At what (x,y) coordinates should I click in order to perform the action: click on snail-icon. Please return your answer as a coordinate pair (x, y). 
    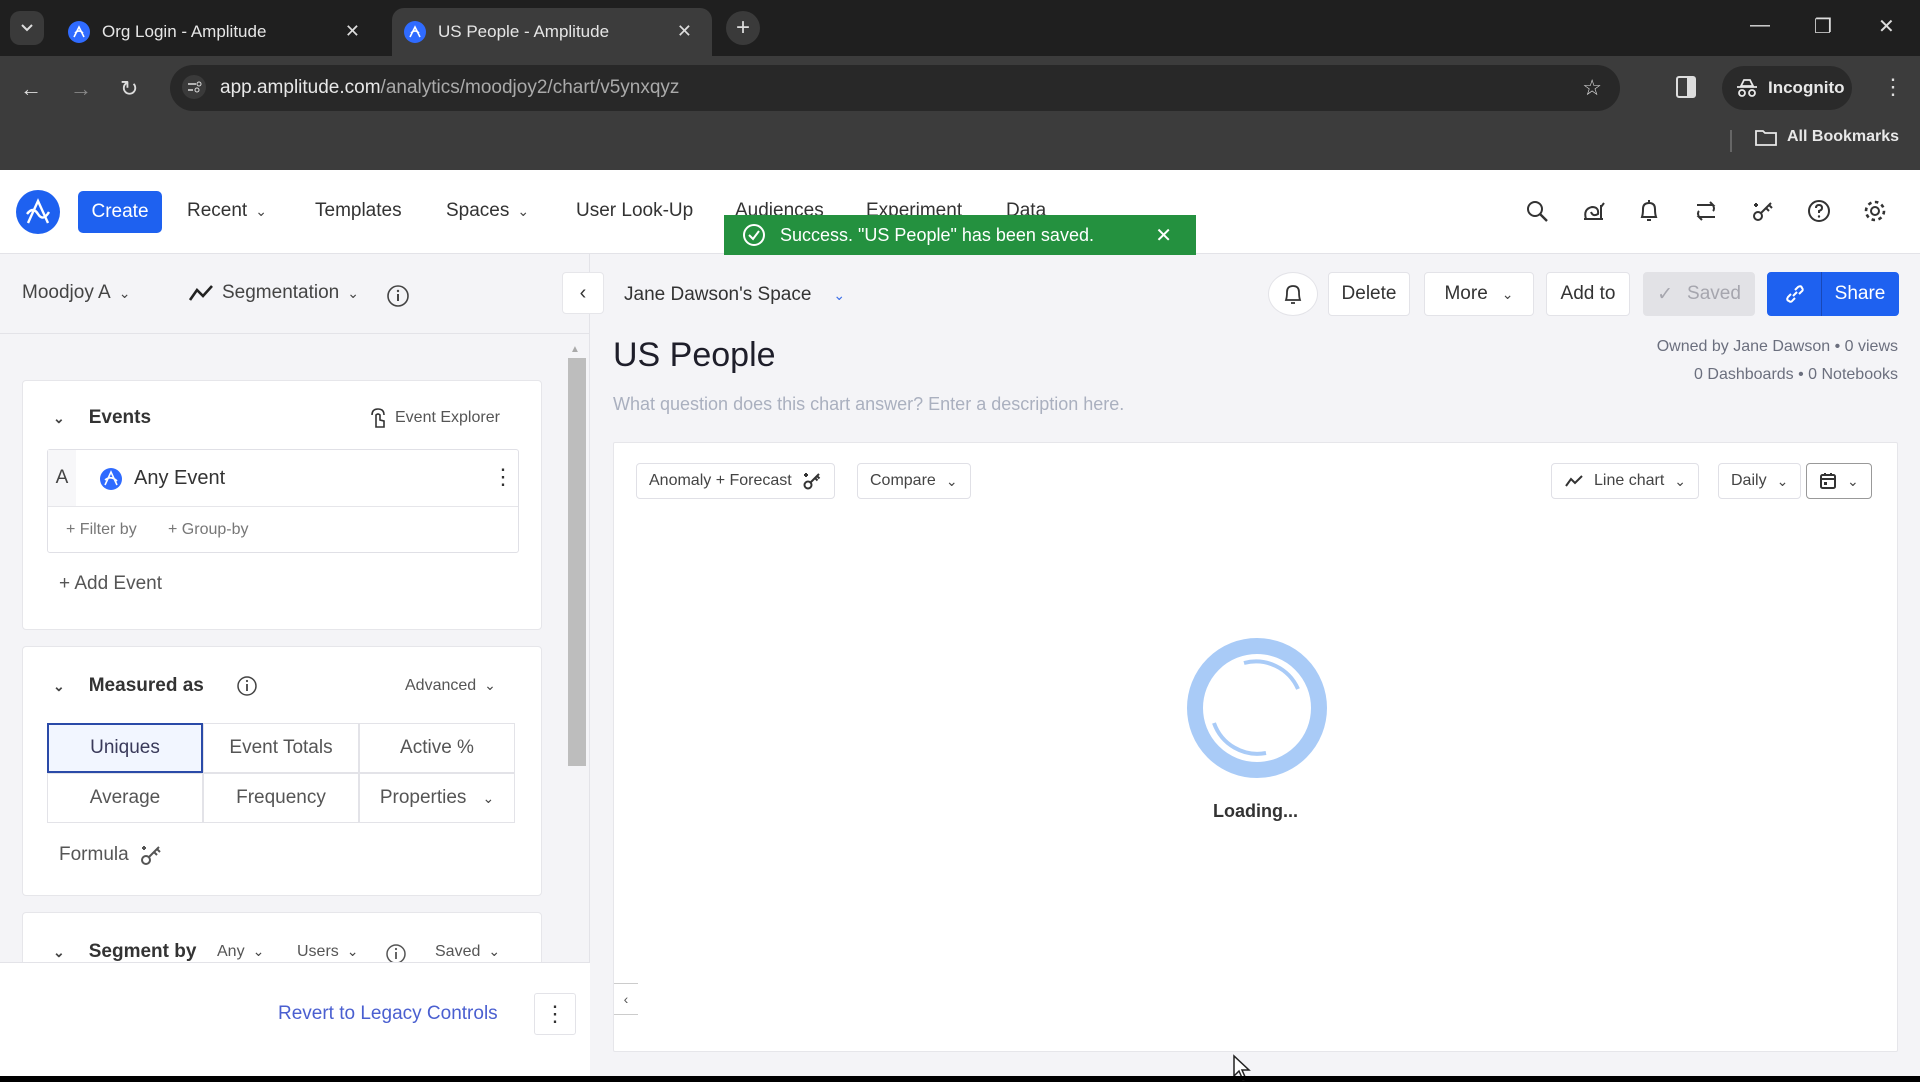
    Looking at the image, I should click on (1594, 211).